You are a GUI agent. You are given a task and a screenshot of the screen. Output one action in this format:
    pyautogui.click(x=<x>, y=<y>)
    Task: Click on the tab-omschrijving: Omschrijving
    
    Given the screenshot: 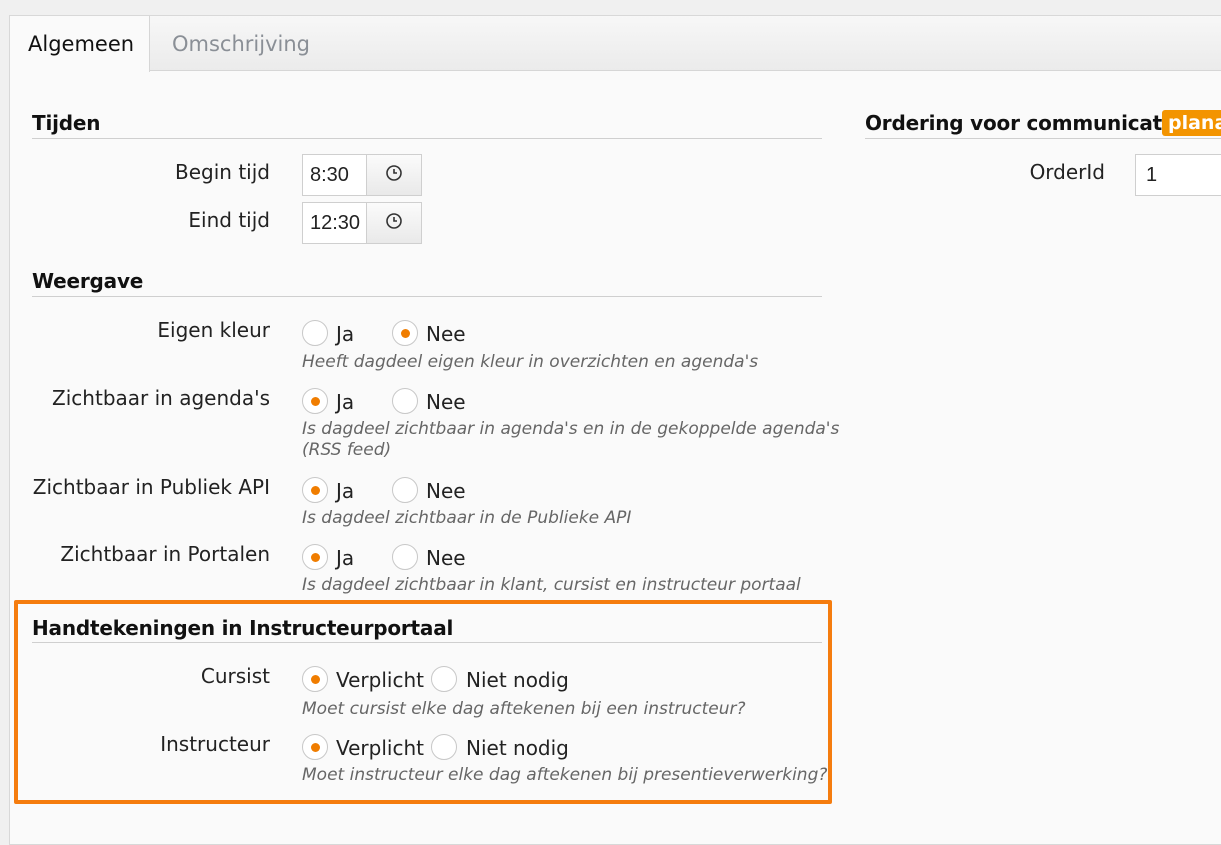 What is the action you would take?
    pyautogui.click(x=241, y=43)
    